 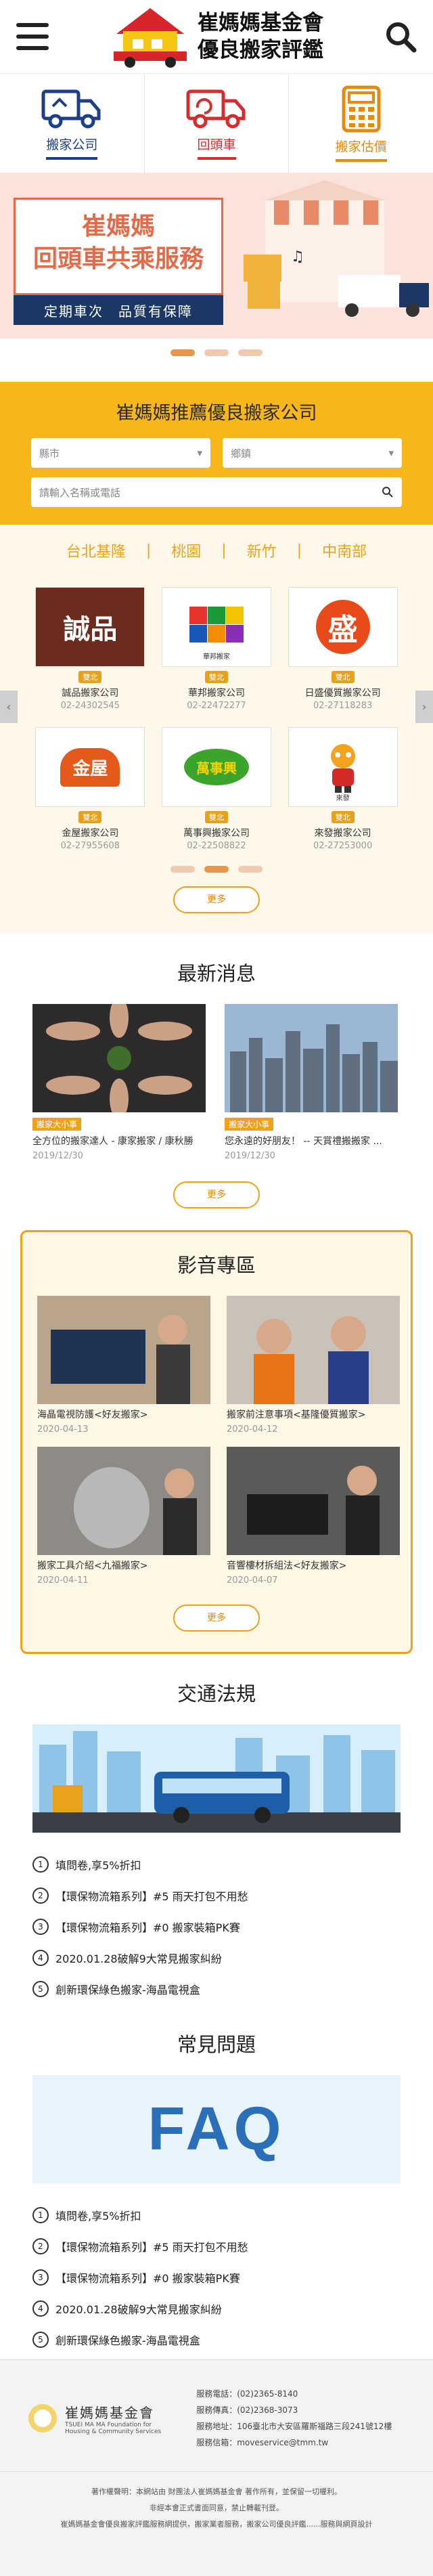 What do you see at coordinates (42, 2418) in the screenshot?
I see `foundation-logo-icon` at bounding box center [42, 2418].